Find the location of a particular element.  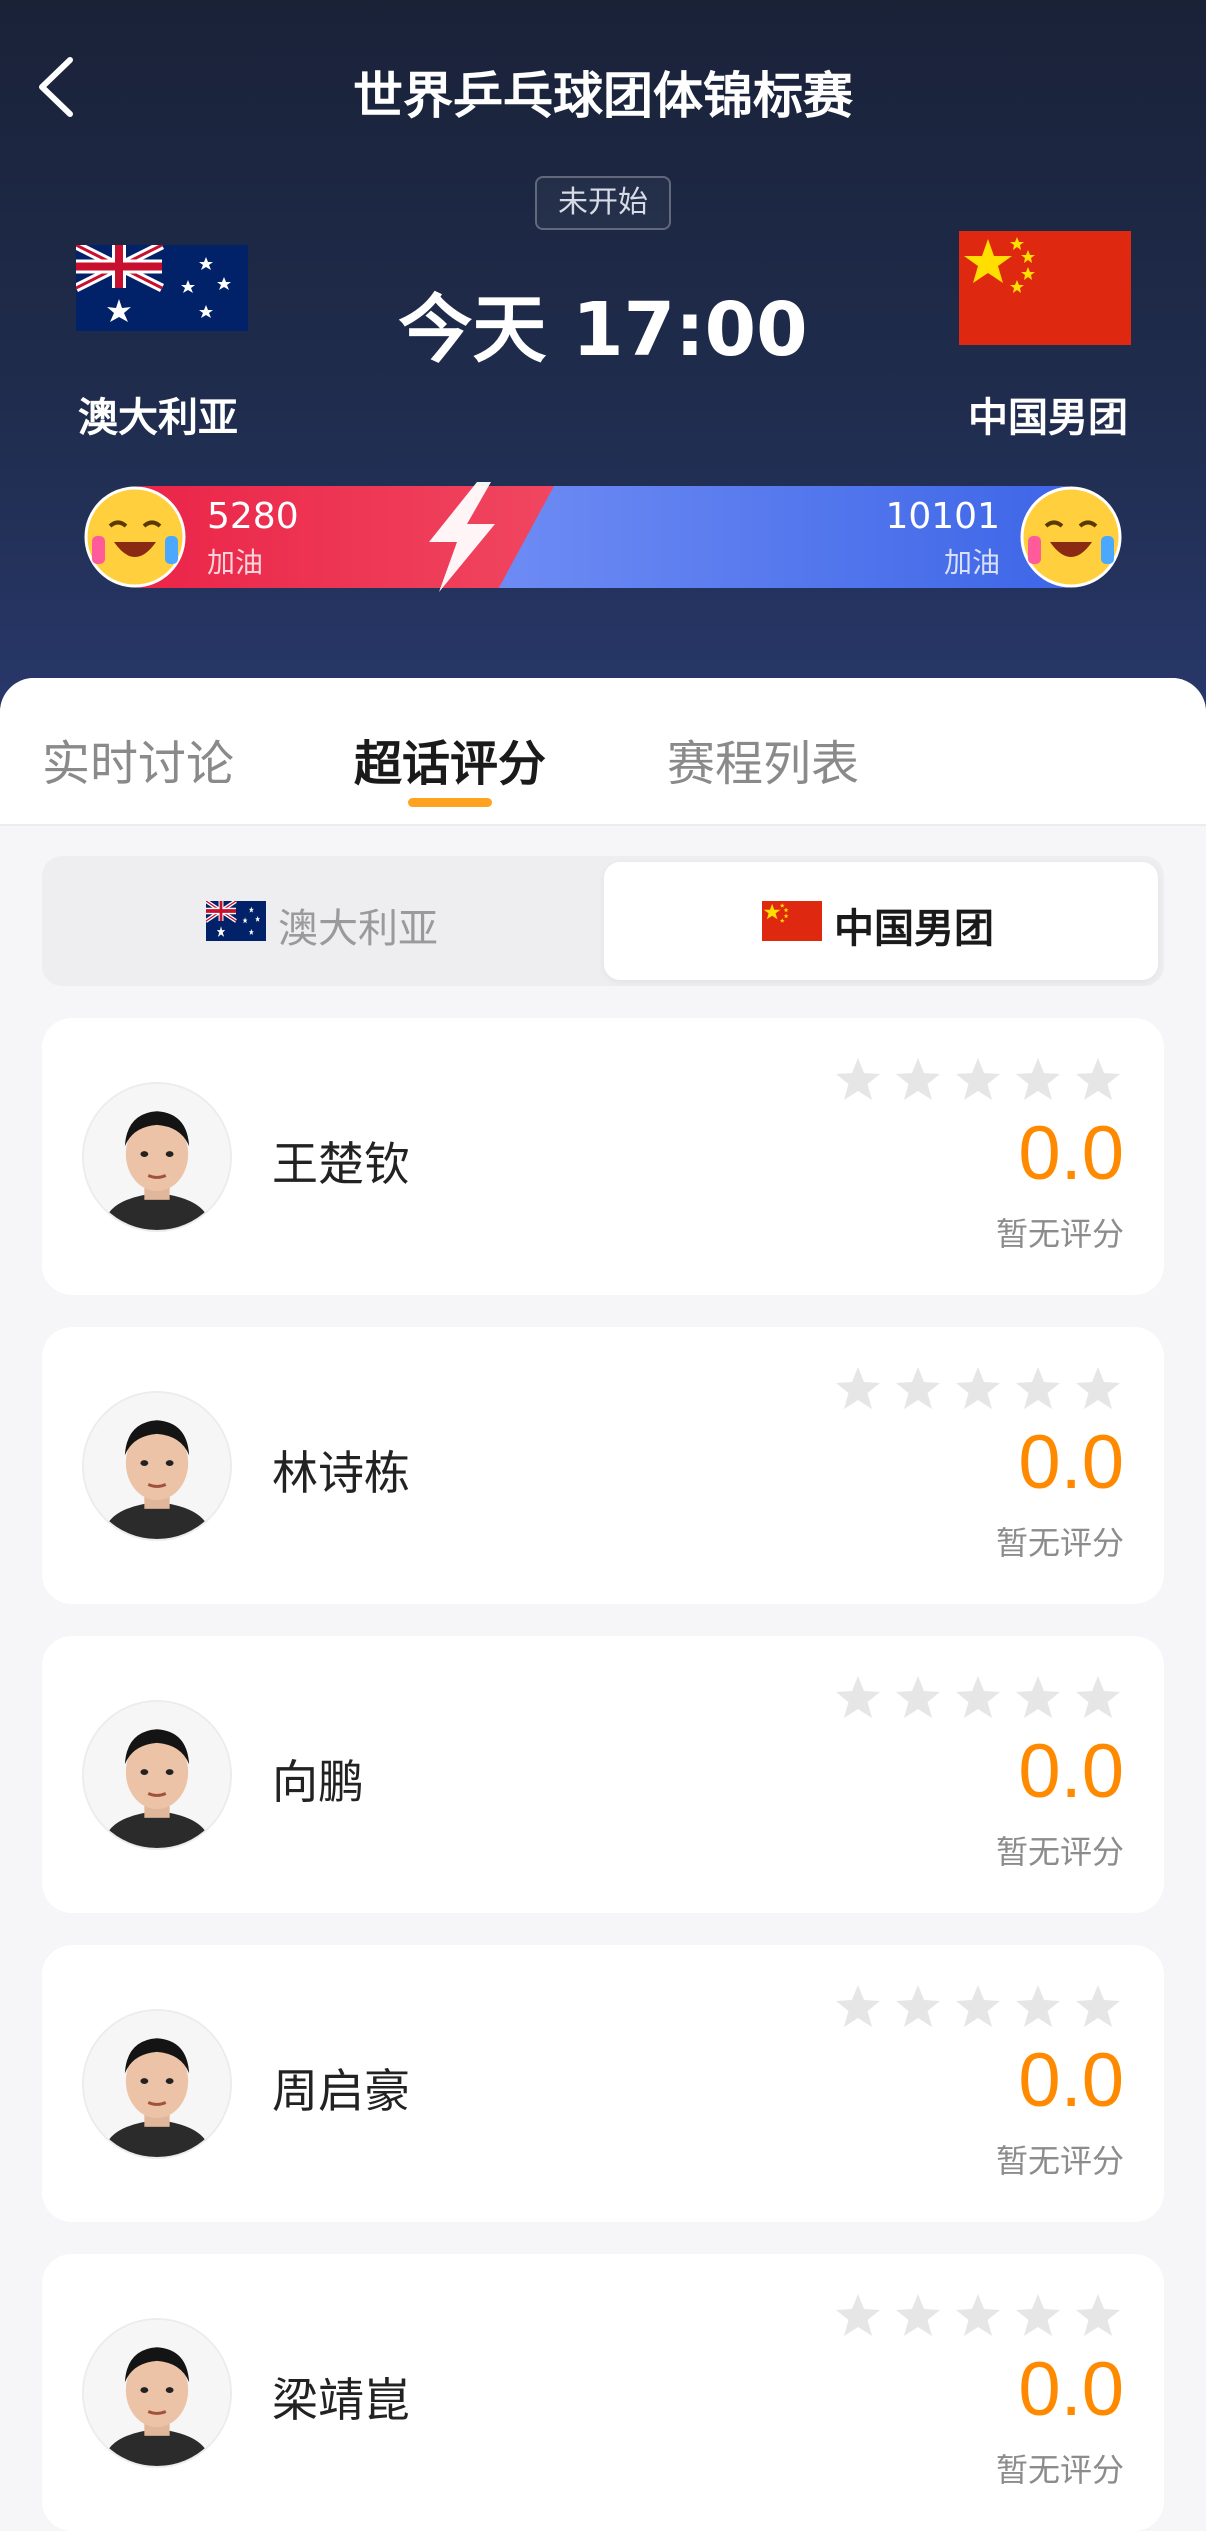

tab-schedule: 赛程列表 is located at coordinates (763, 759).